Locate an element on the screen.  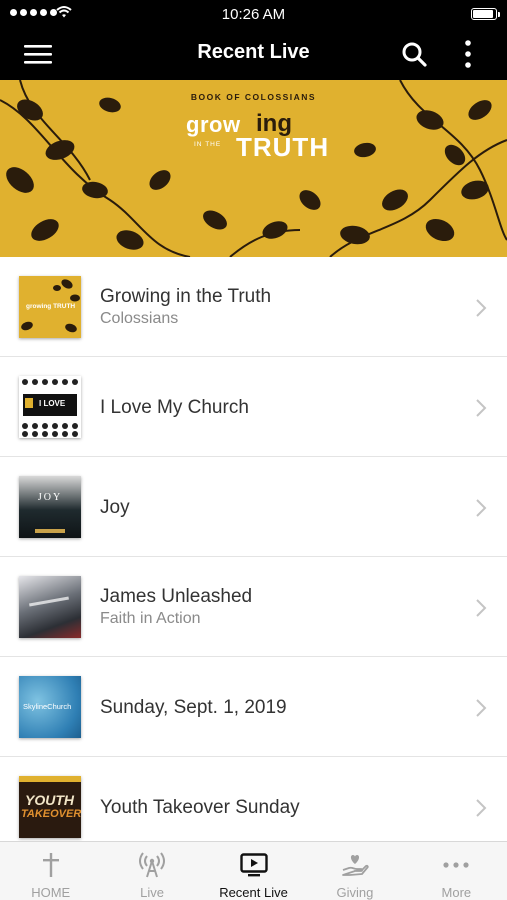
banner-kicker: BOOK OF COLOSSIANS is located at coordinates (253, 97).